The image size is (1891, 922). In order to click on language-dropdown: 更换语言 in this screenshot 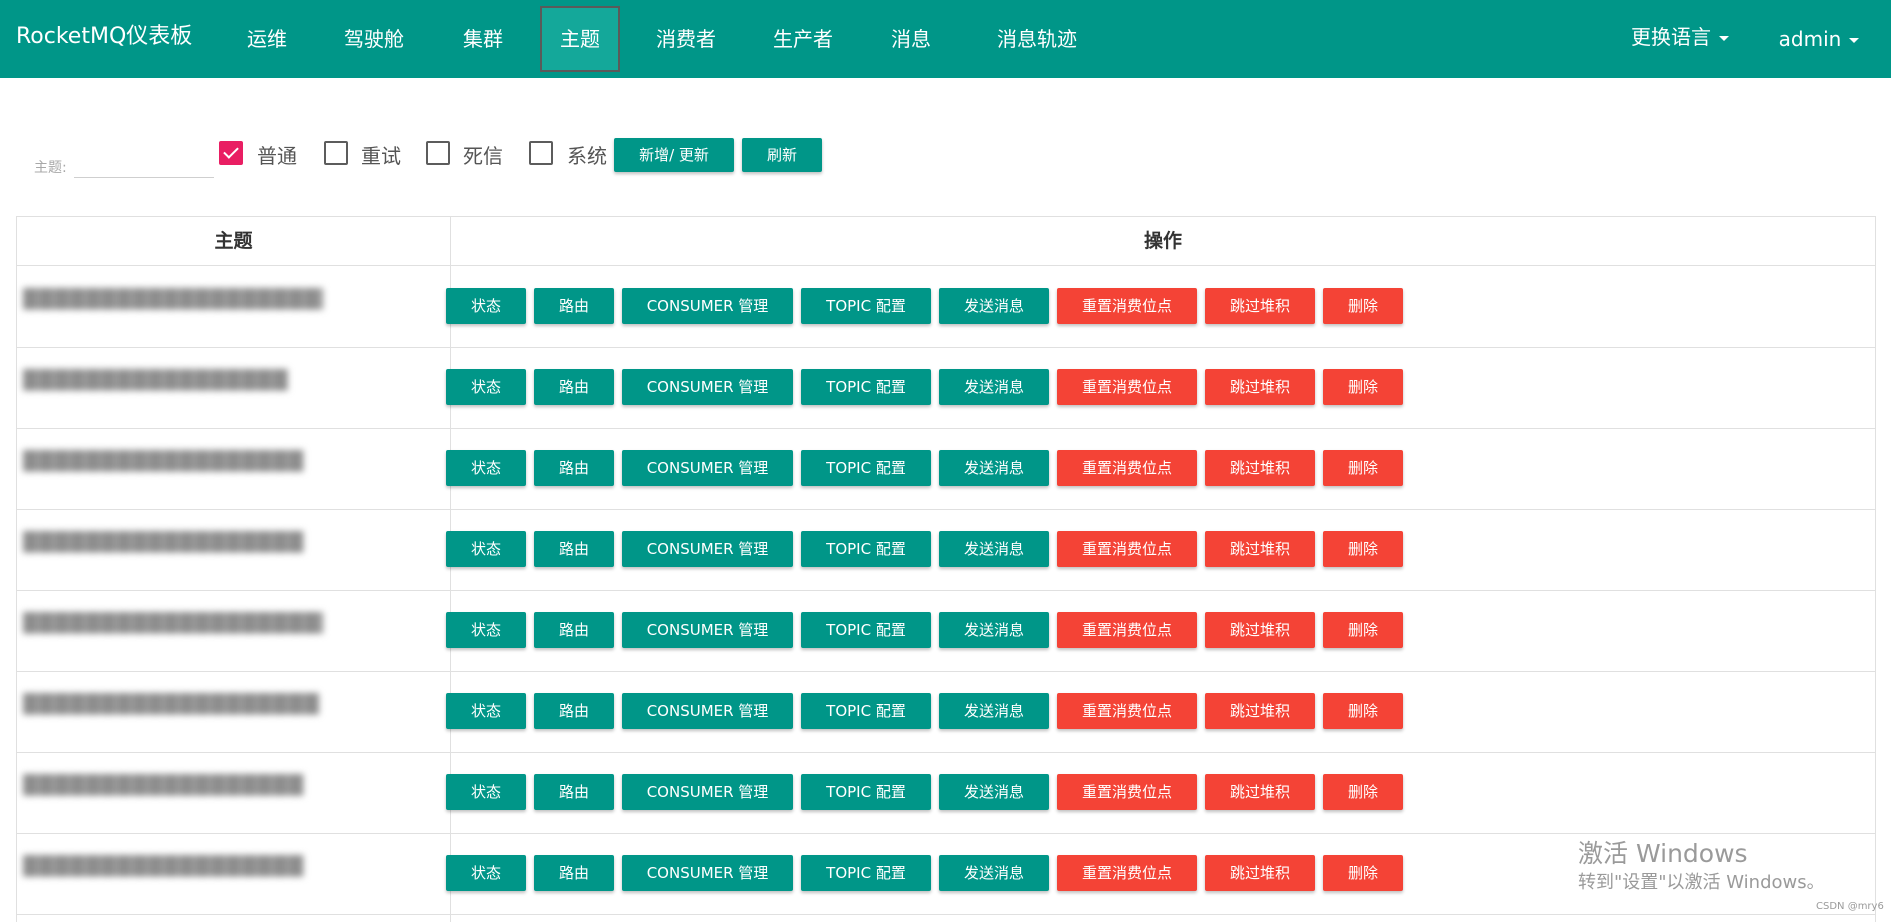, I will do `click(1680, 37)`.